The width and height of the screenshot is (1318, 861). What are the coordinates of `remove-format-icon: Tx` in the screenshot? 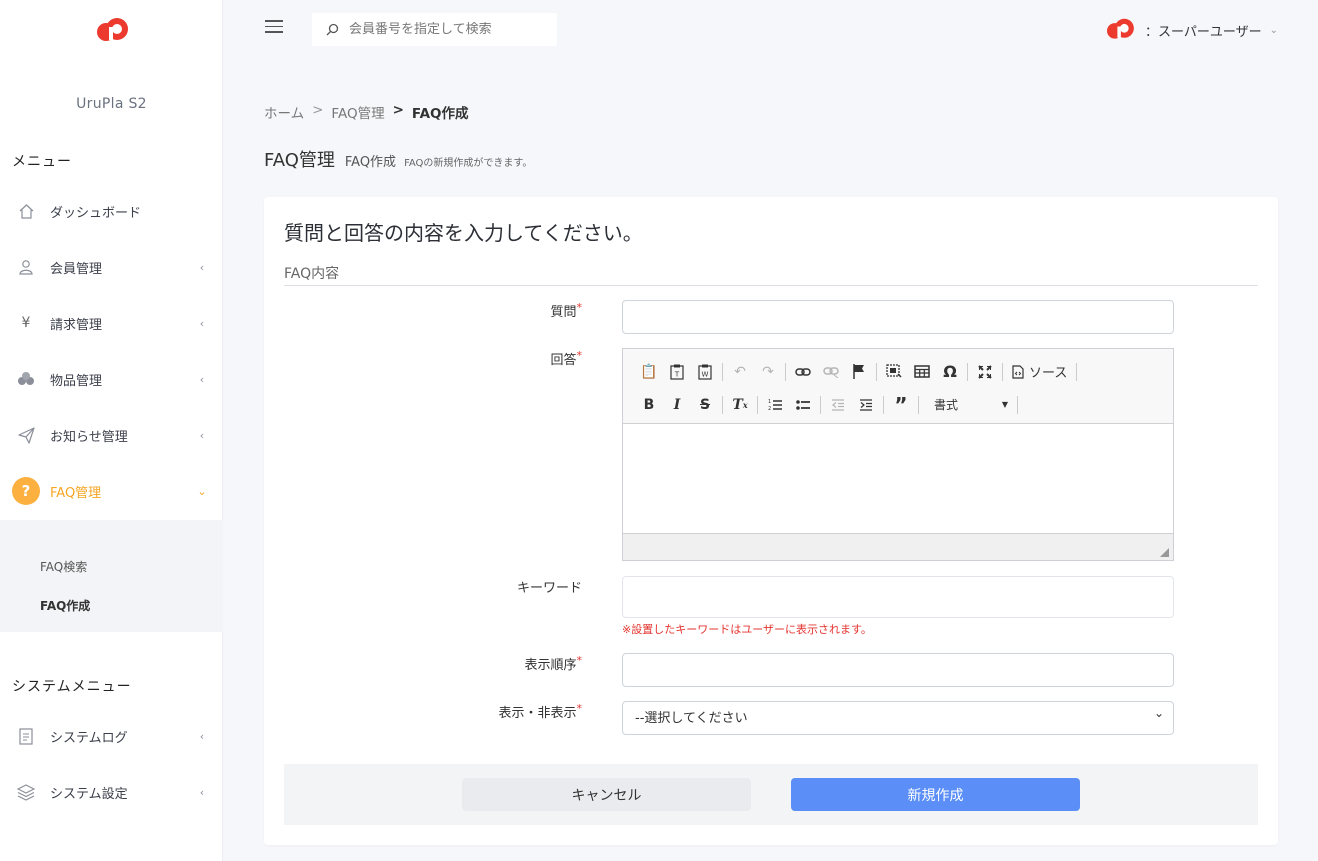 It's located at (740, 405).